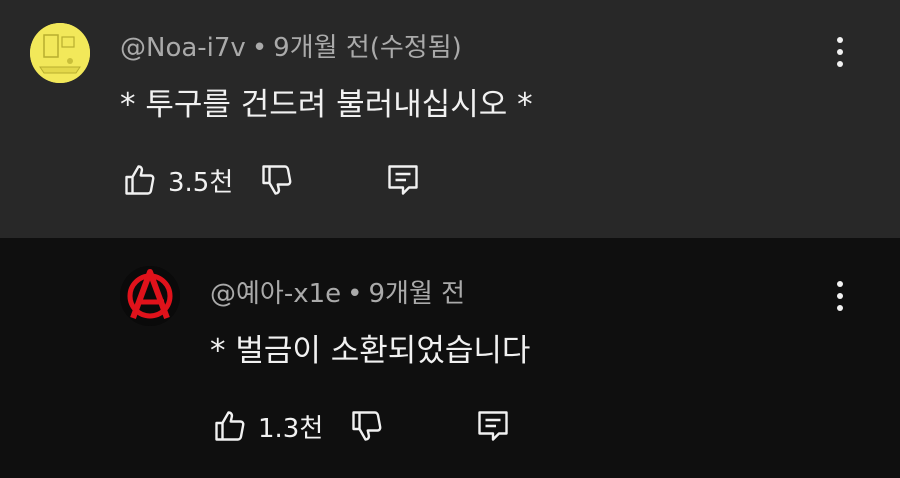  What do you see at coordinates (326, 105) in the screenshot?
I see `comment-text: * 투구를 건드려 불러내십시오 *` at bounding box center [326, 105].